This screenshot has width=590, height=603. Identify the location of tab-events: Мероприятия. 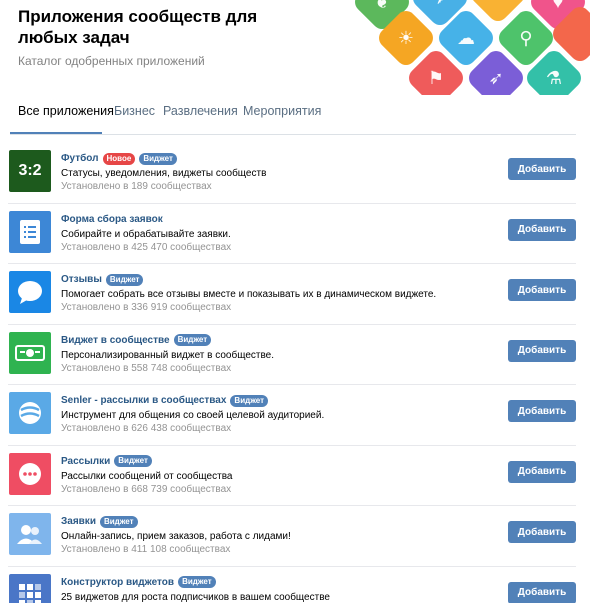
(282, 119).